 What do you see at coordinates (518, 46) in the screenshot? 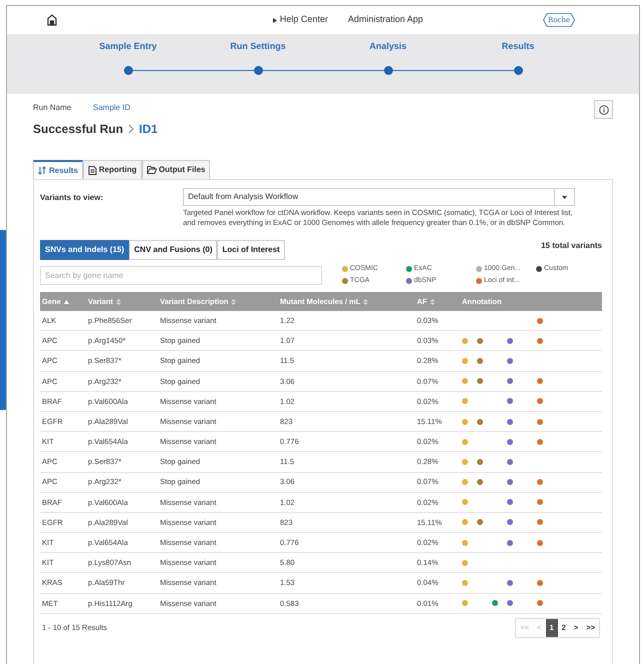
I see `step-label: Results` at bounding box center [518, 46].